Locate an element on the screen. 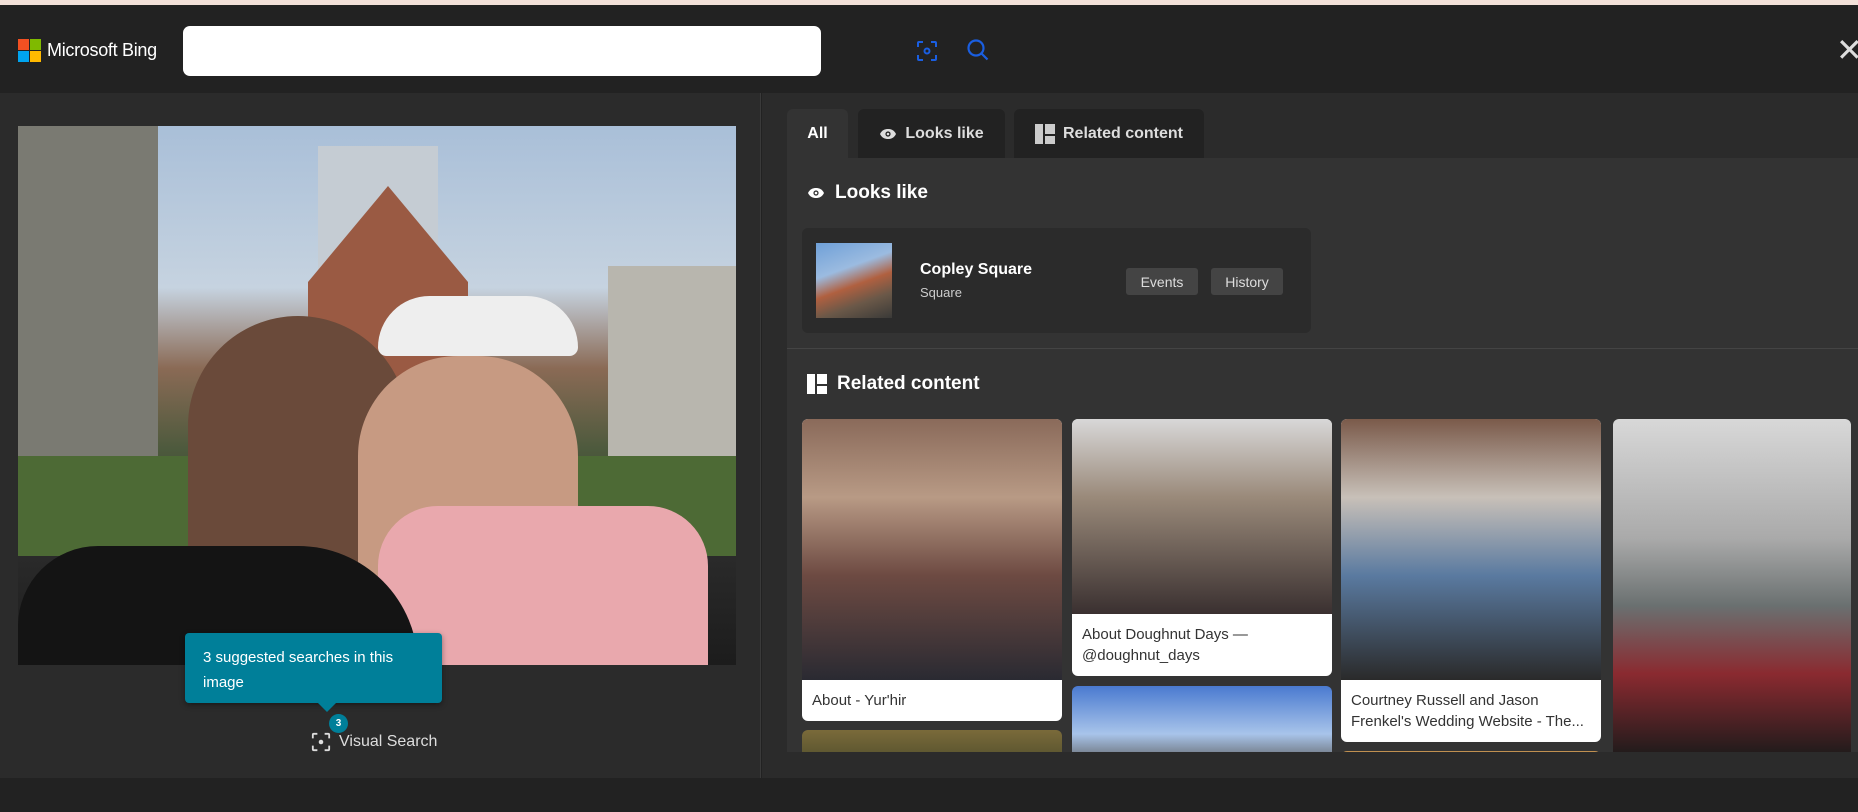  entity-card: Copley Square Square Events History is located at coordinates (1056, 280).